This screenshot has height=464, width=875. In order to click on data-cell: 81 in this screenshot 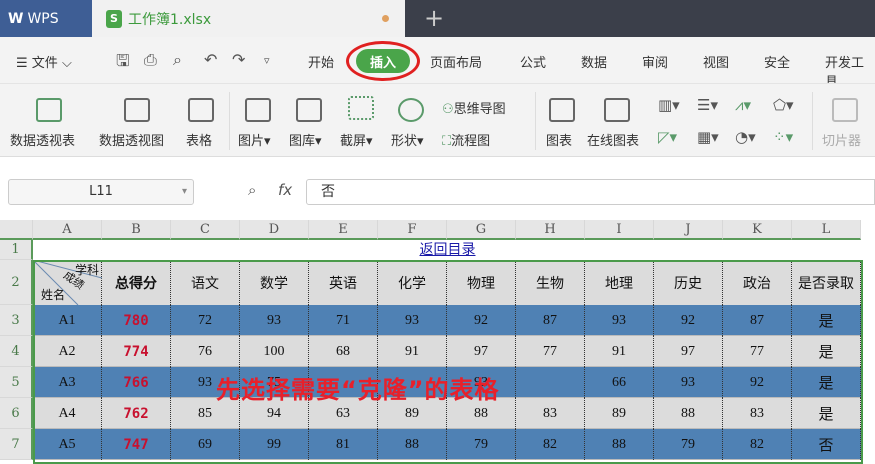, I will do `click(343, 444)`.